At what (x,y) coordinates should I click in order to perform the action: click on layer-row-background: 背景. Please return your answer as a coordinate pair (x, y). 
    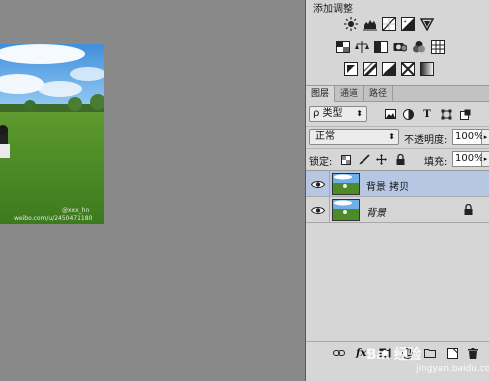
    Looking at the image, I should click on (397, 210).